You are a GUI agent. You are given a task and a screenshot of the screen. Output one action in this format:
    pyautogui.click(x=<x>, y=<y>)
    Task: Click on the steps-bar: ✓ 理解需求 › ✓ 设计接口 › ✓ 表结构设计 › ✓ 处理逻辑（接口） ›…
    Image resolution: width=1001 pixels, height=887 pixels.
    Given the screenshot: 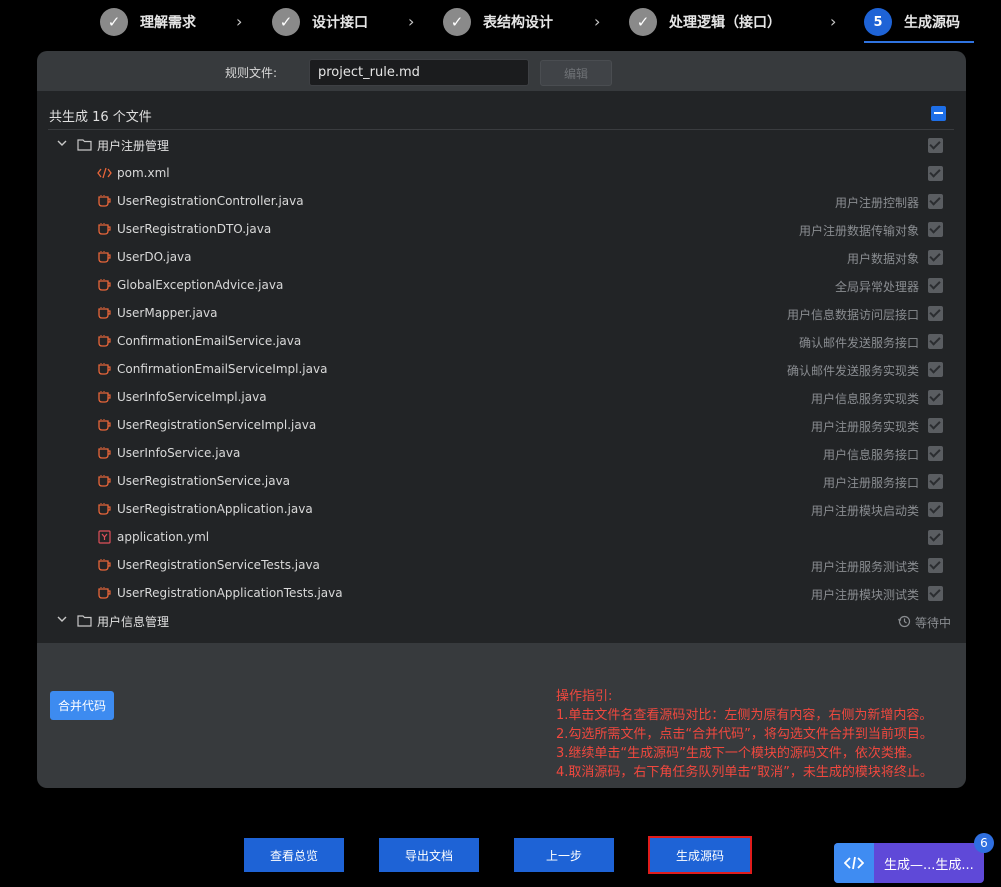 What is the action you would take?
    pyautogui.click(x=500, y=22)
    